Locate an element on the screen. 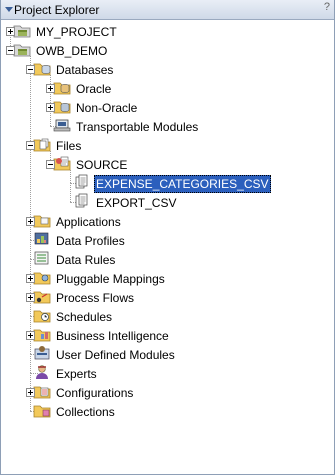 Image resolution: width=335 pixels, height=475 pixels. tree-node-expense-categories-csv: EXPENSE_CATEGORIES_CSV is located at coordinates (172, 183).